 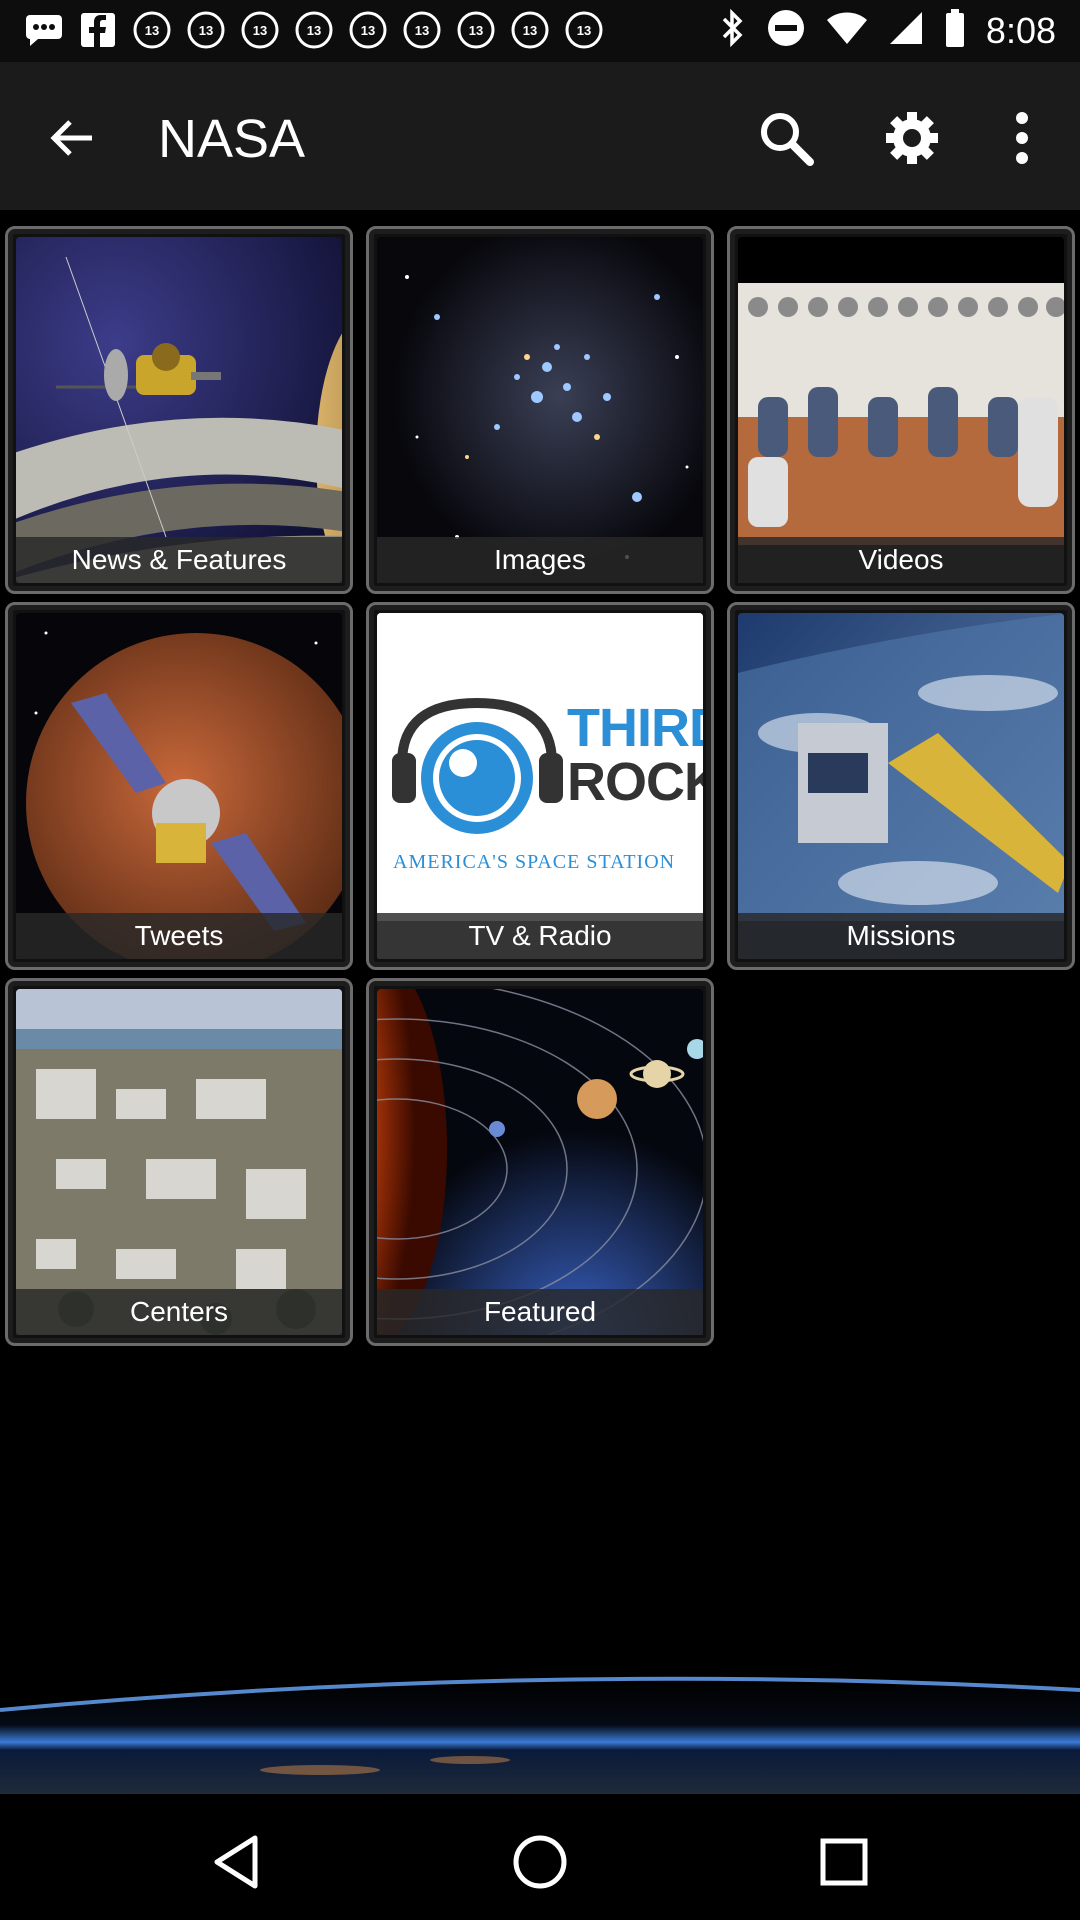 I want to click on page-title: NASA, so click(x=232, y=139).